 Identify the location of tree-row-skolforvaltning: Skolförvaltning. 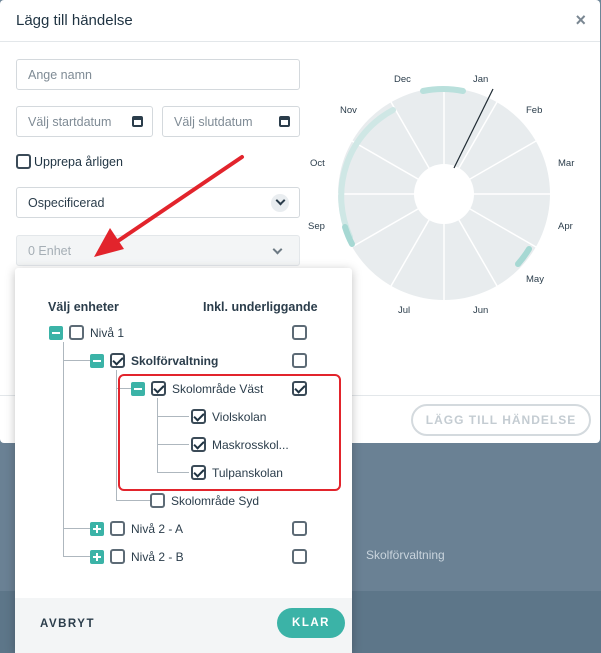
(154, 360).